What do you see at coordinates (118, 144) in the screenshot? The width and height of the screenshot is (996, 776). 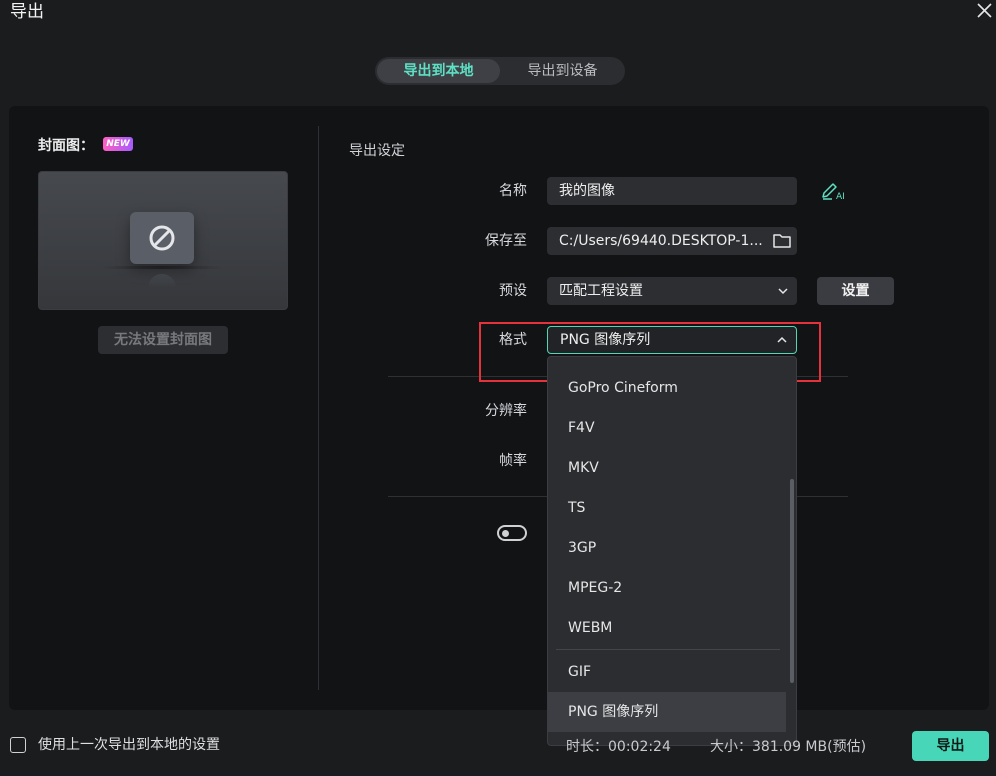 I see `new-badge: NEW` at bounding box center [118, 144].